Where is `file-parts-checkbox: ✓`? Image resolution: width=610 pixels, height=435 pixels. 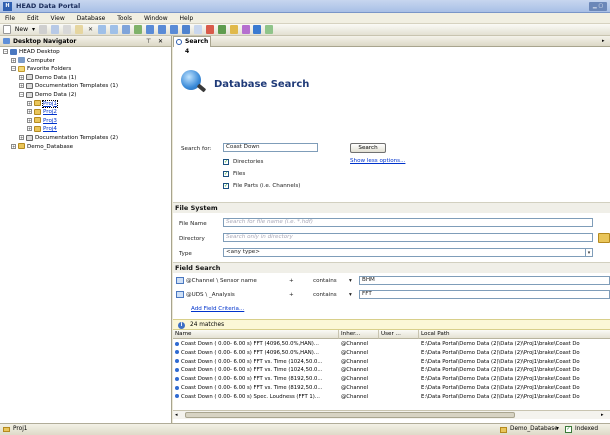 file-parts-checkbox: ✓ is located at coordinates (226, 186).